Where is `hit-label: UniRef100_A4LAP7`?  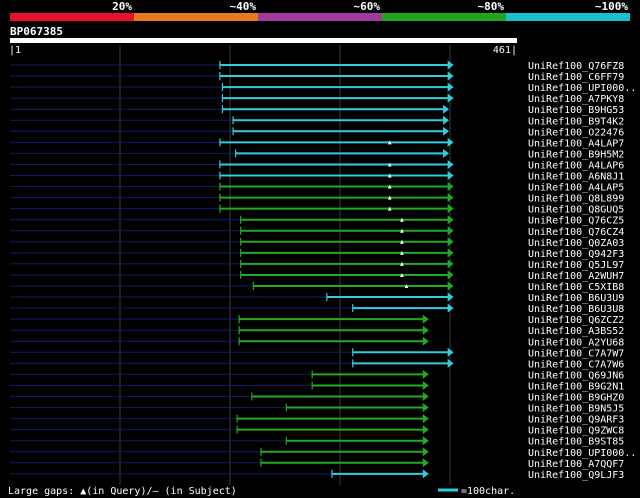
hit-label: UniRef100_A4LAP7 is located at coordinates (576, 143).